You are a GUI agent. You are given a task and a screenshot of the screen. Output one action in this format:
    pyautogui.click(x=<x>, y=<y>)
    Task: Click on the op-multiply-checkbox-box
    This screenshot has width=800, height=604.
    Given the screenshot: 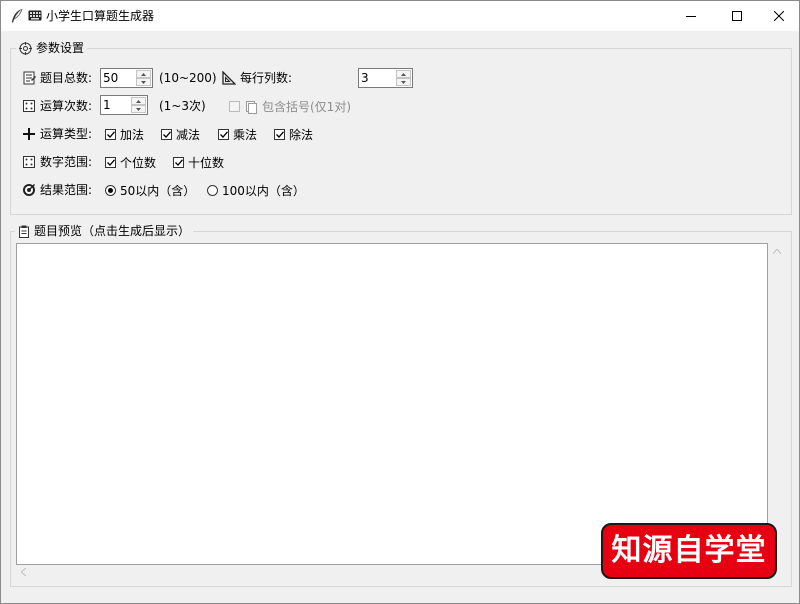 What is the action you would take?
    pyautogui.click(x=223, y=134)
    